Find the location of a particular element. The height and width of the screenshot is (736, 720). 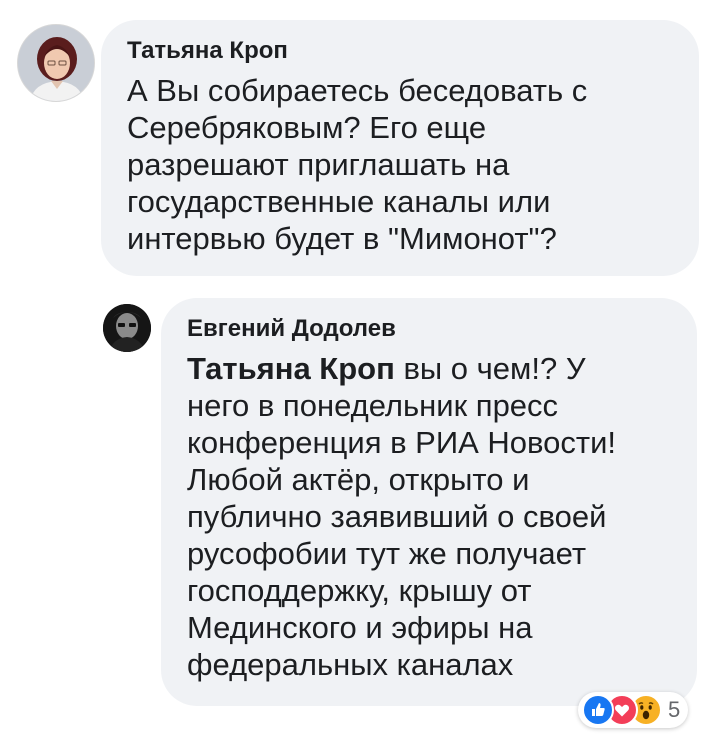

comment-author: Евгений Додолев is located at coordinates (431, 329).